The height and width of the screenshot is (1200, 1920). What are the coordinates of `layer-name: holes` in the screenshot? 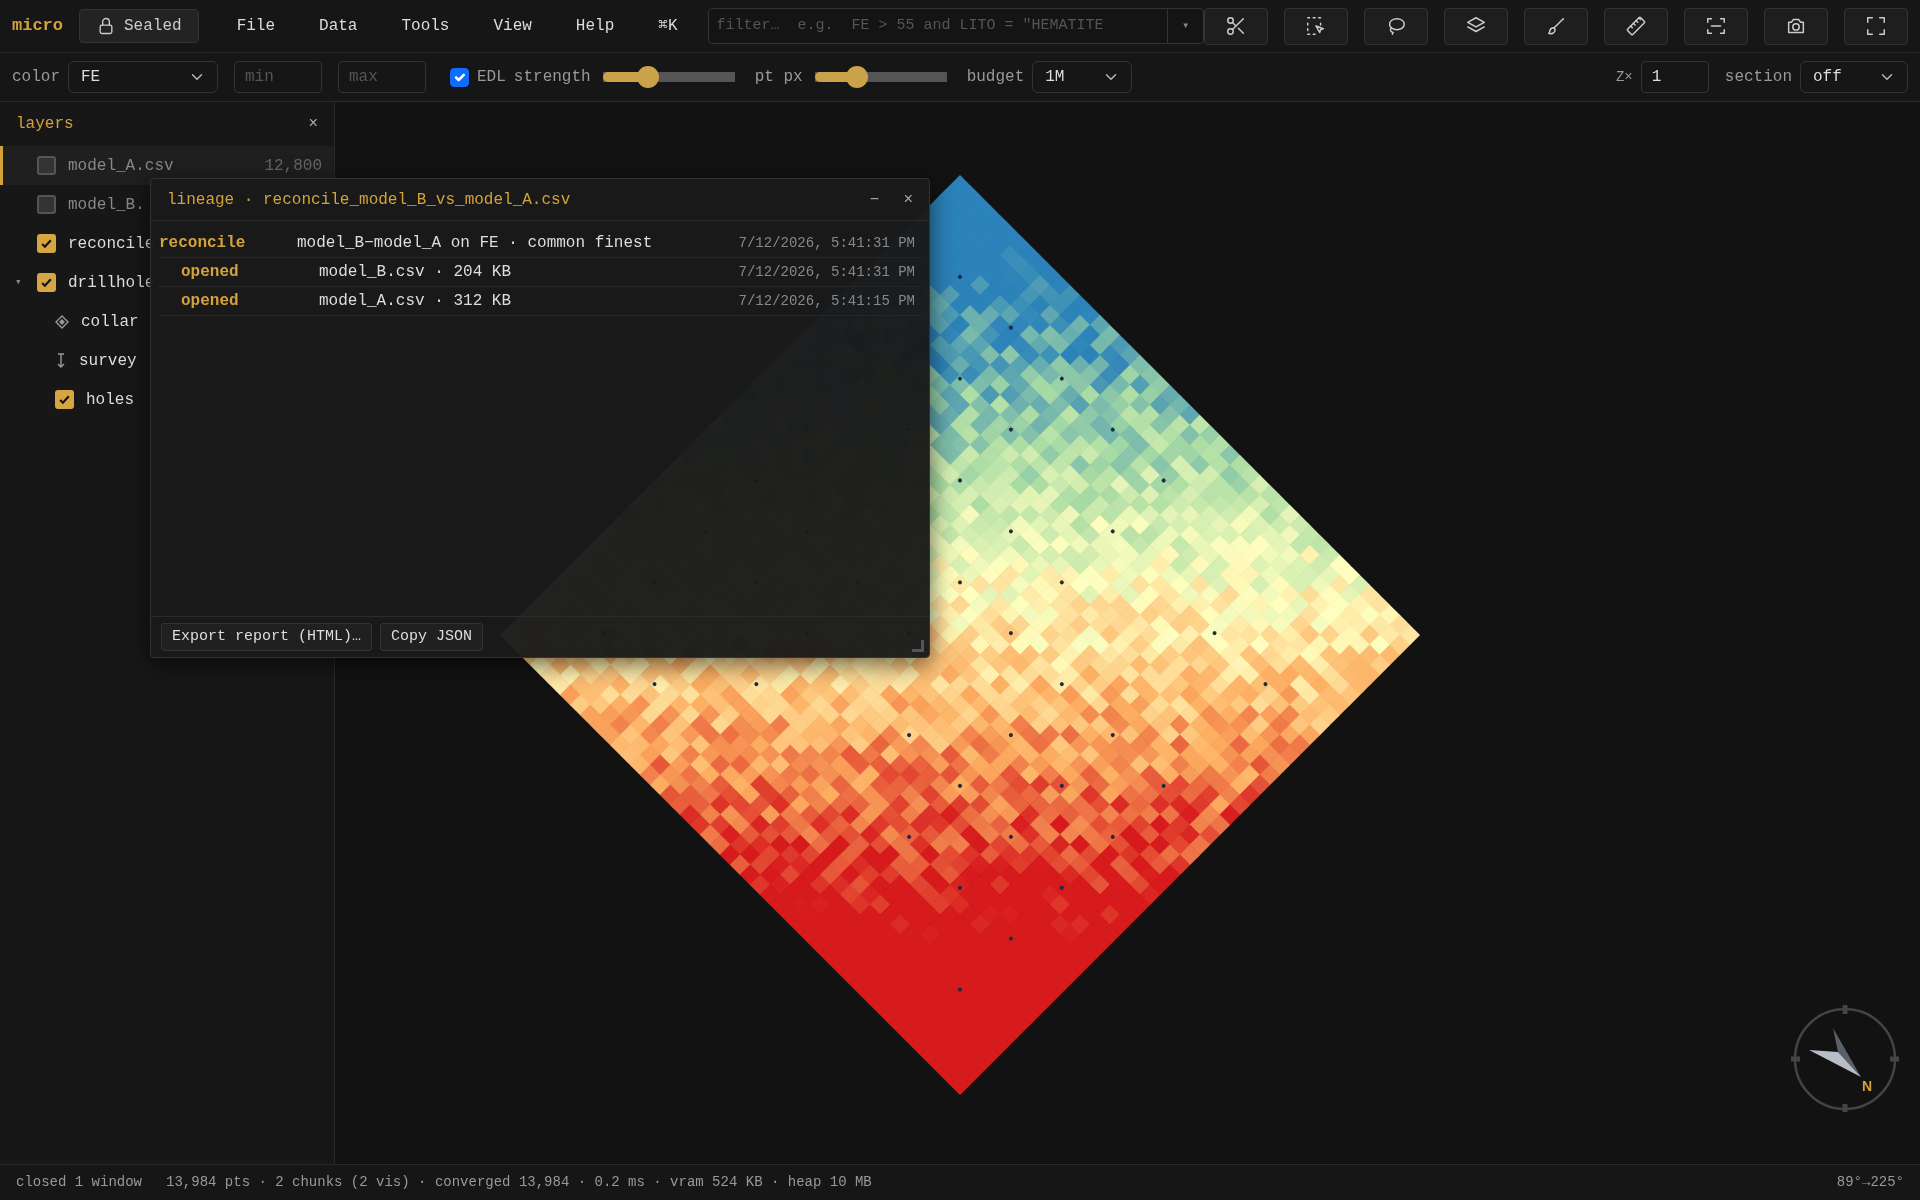 It's located at (110, 400).